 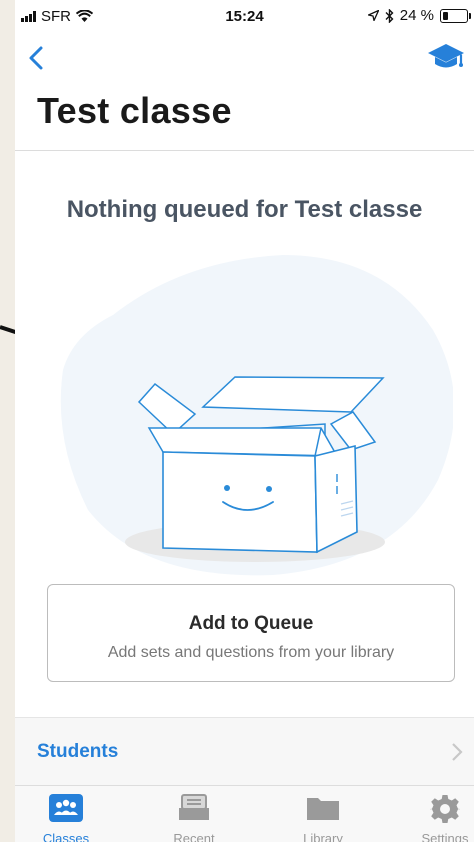 What do you see at coordinates (457, 752) in the screenshot?
I see `chevron-right-icon` at bounding box center [457, 752].